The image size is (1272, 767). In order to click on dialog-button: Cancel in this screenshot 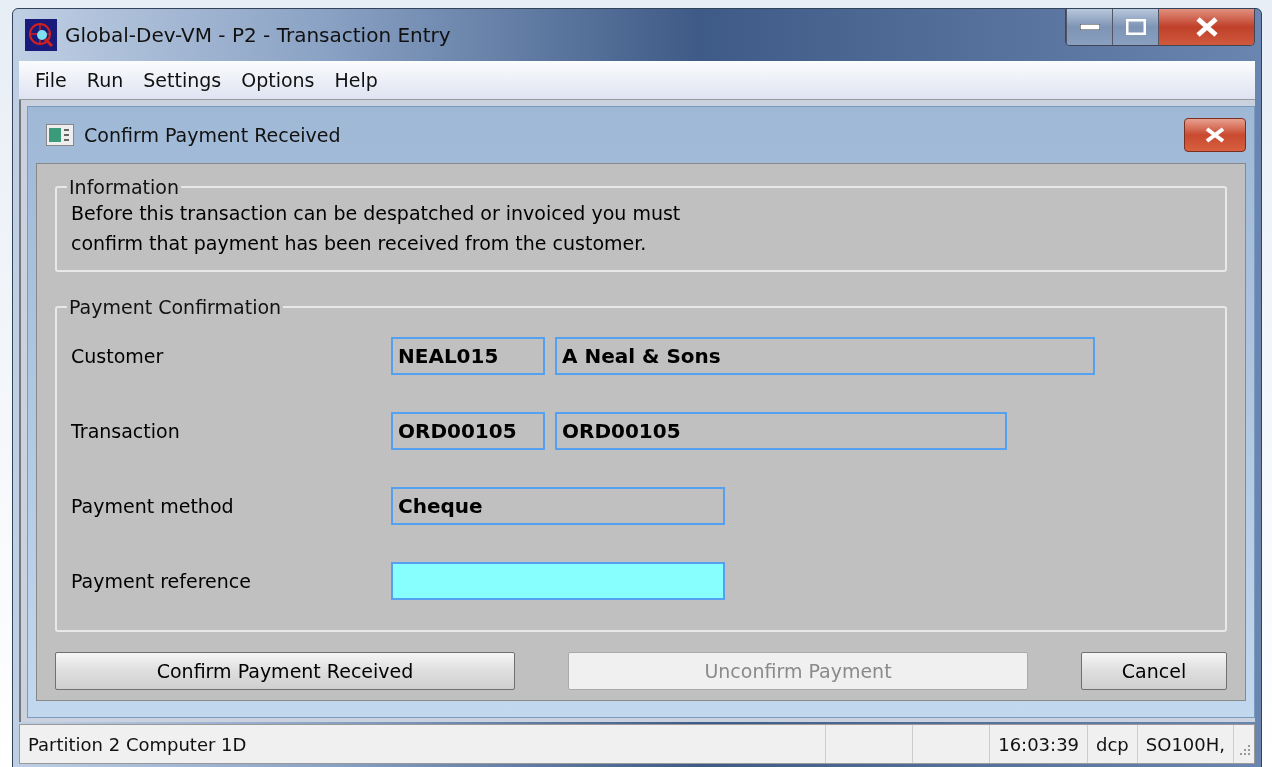, I will do `click(1154, 671)`.